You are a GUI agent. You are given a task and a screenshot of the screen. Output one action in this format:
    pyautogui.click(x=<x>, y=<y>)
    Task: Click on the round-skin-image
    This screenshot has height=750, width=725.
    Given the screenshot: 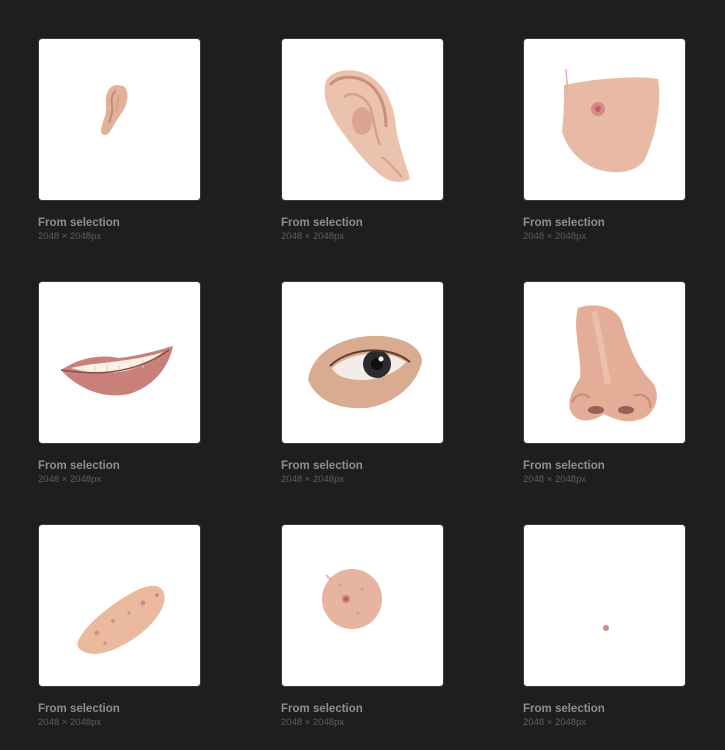 What is the action you would take?
    pyautogui.click(x=352, y=599)
    